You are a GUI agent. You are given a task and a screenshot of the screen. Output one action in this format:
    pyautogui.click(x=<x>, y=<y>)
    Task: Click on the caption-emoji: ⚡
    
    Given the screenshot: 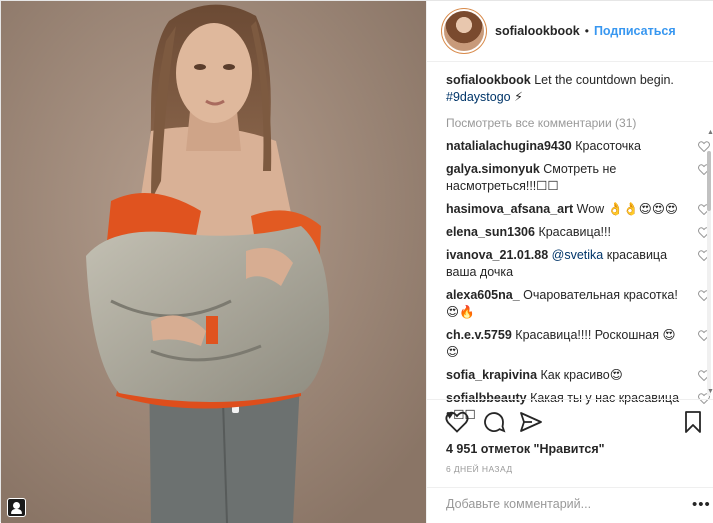 What is the action you would take?
    pyautogui.click(x=518, y=97)
    